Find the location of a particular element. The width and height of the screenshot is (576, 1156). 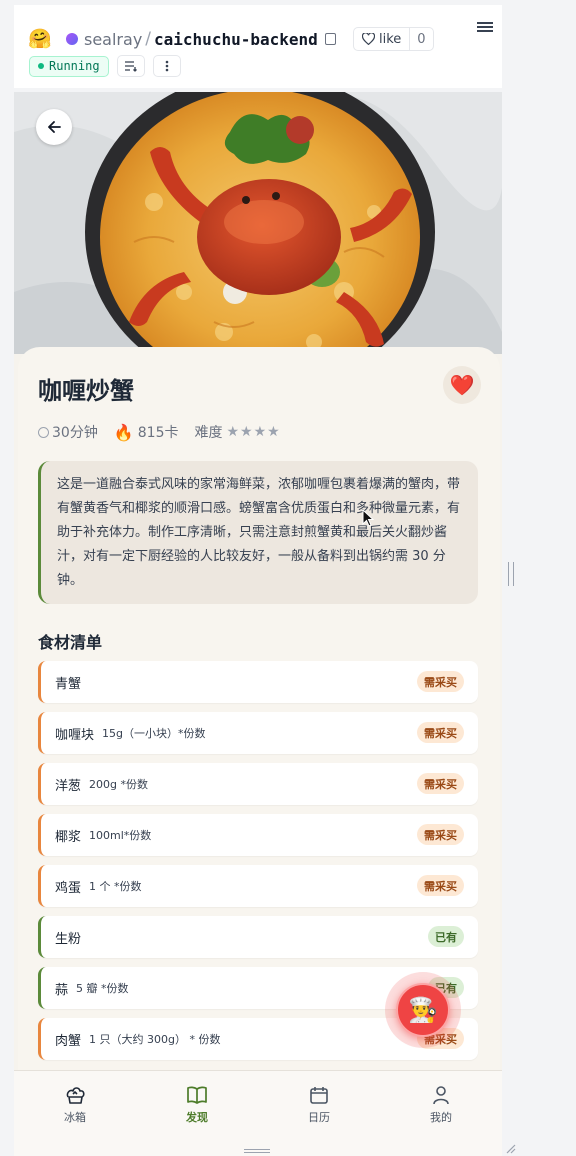

ingredient-name: 青蟹 is located at coordinates (68, 684).